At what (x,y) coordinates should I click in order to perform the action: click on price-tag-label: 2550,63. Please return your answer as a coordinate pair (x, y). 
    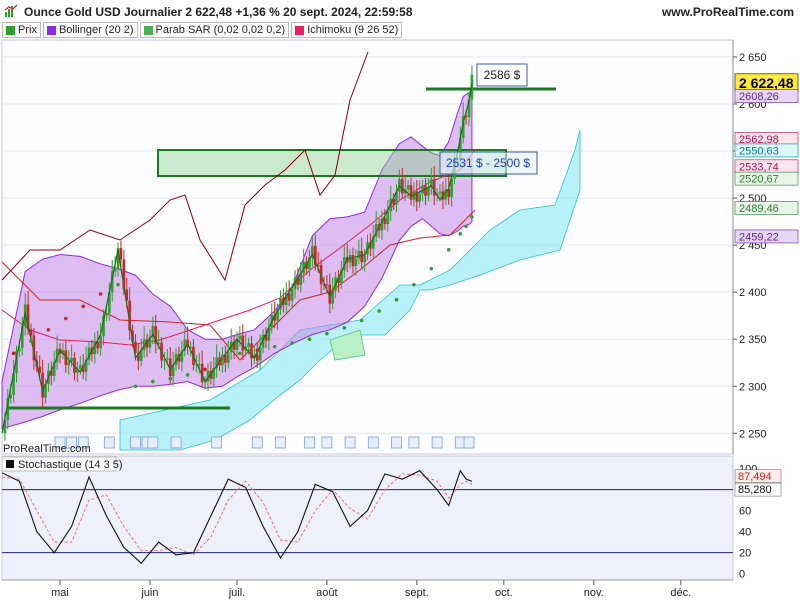
    Looking at the image, I should click on (759, 151).